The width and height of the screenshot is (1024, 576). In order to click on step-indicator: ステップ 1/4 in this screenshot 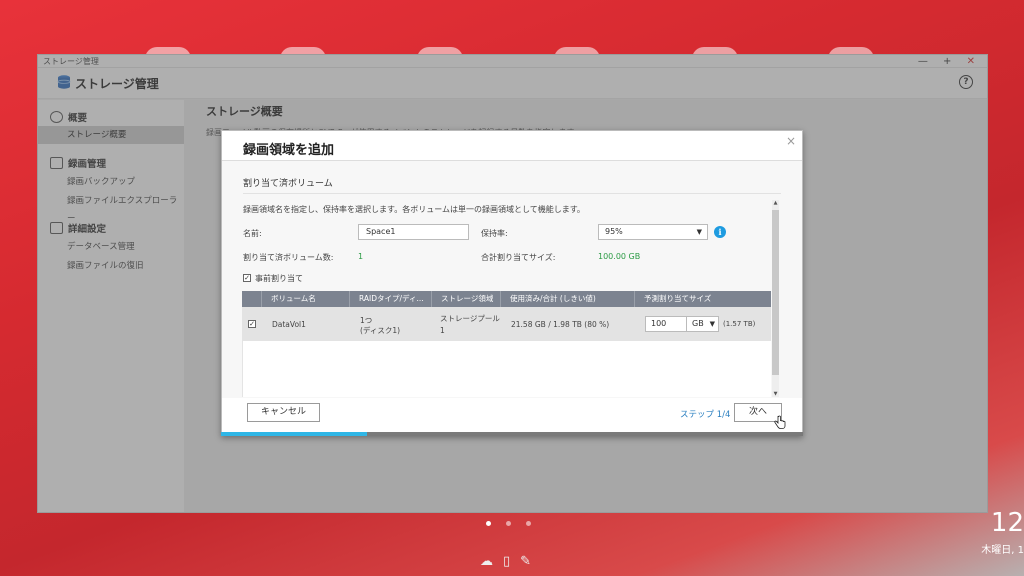, I will do `click(705, 415)`.